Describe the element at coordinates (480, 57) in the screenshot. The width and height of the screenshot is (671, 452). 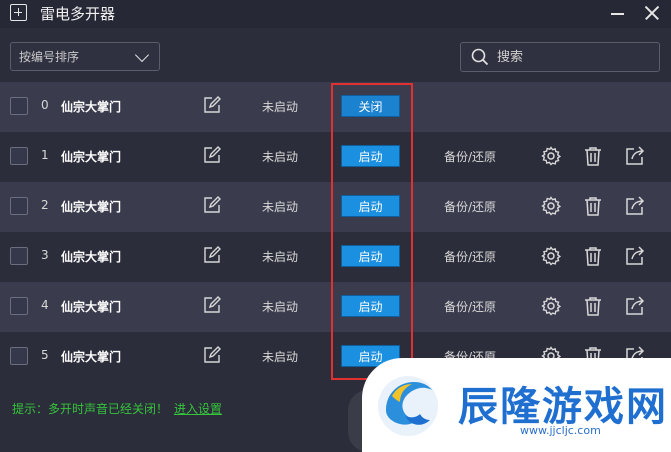
I see `search-icon` at that location.